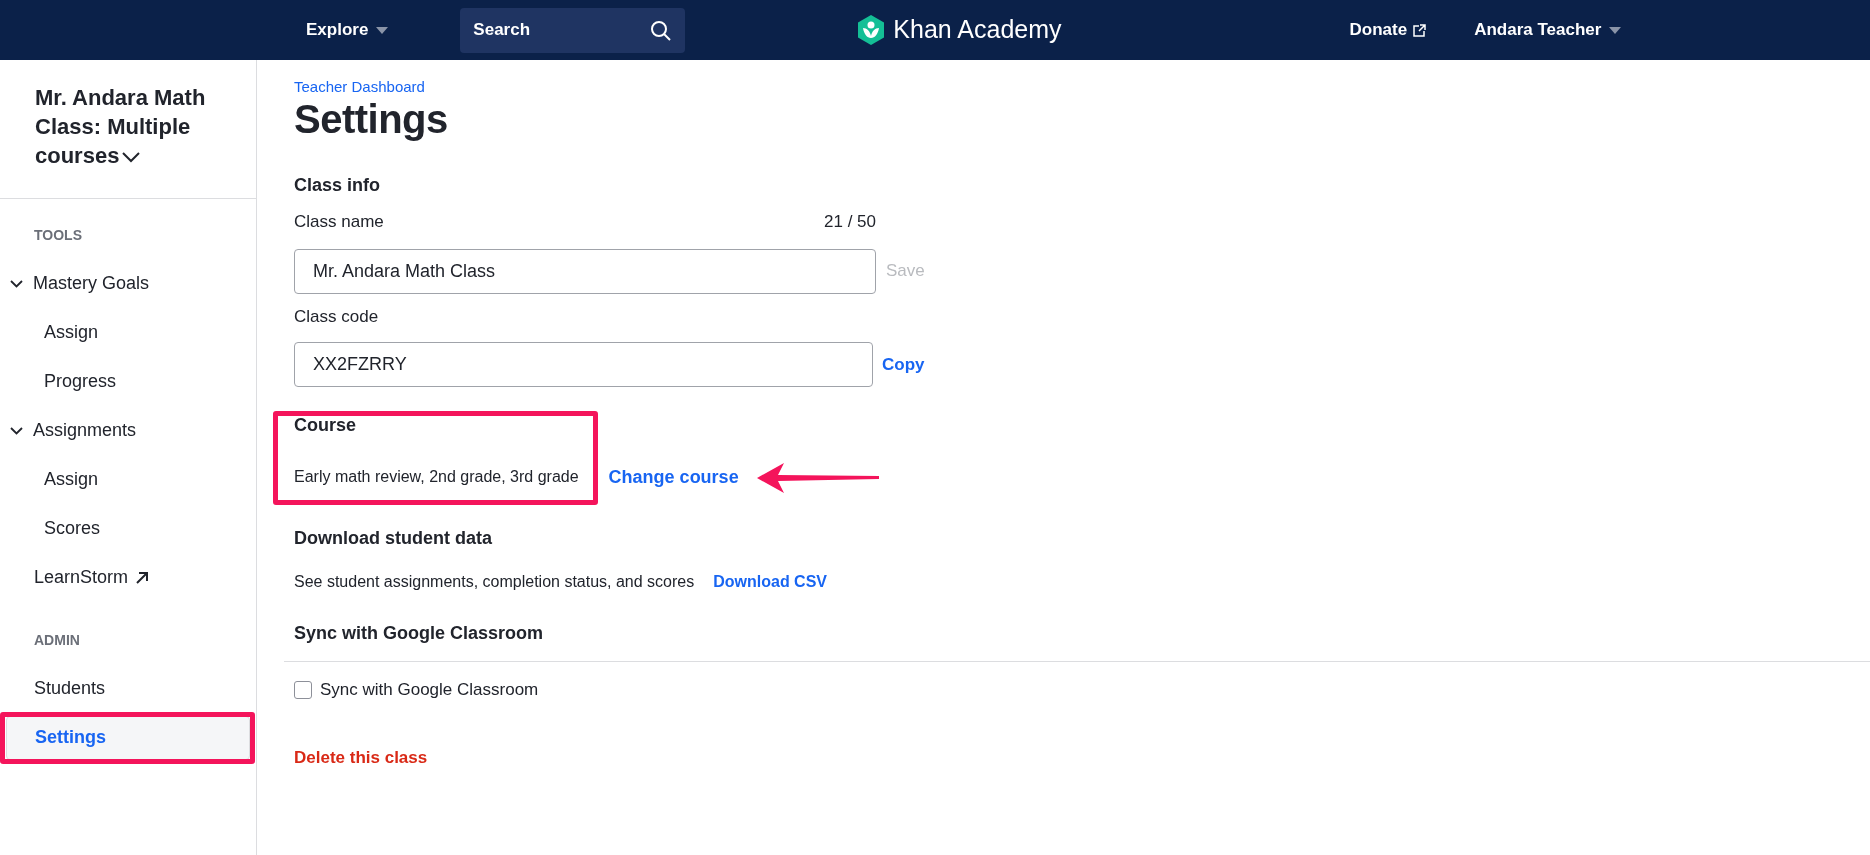  I want to click on section-heading: Download student data, so click(393, 538).